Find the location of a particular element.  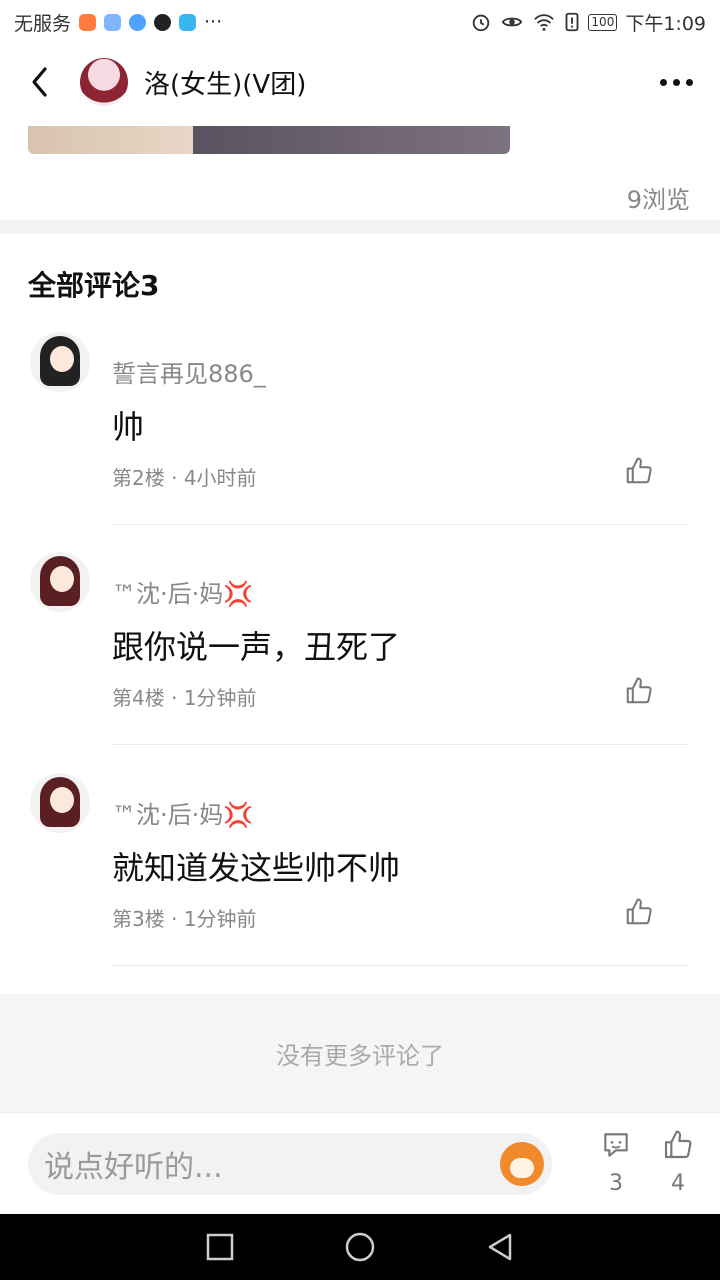

comment-count: 3 is located at coordinates (616, 1183).